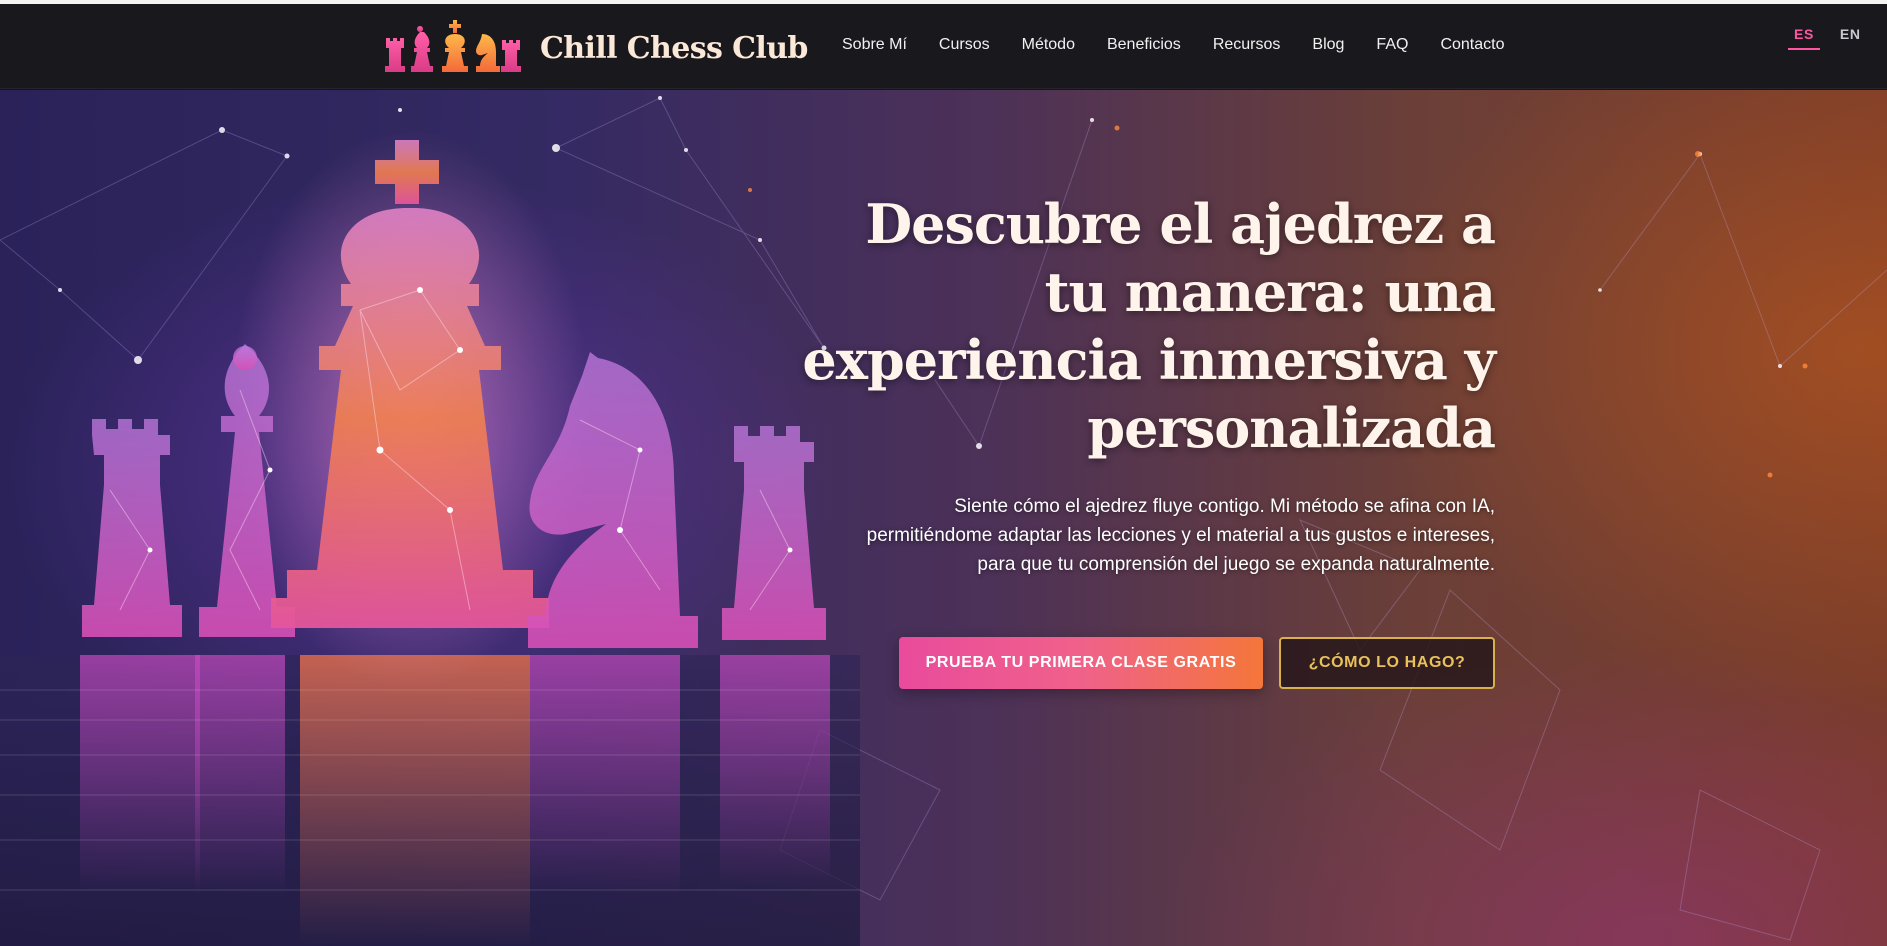 The height and width of the screenshot is (946, 1887). What do you see at coordinates (874, 45) in the screenshot?
I see `nav-sobre-mi: Sobre Mí` at bounding box center [874, 45].